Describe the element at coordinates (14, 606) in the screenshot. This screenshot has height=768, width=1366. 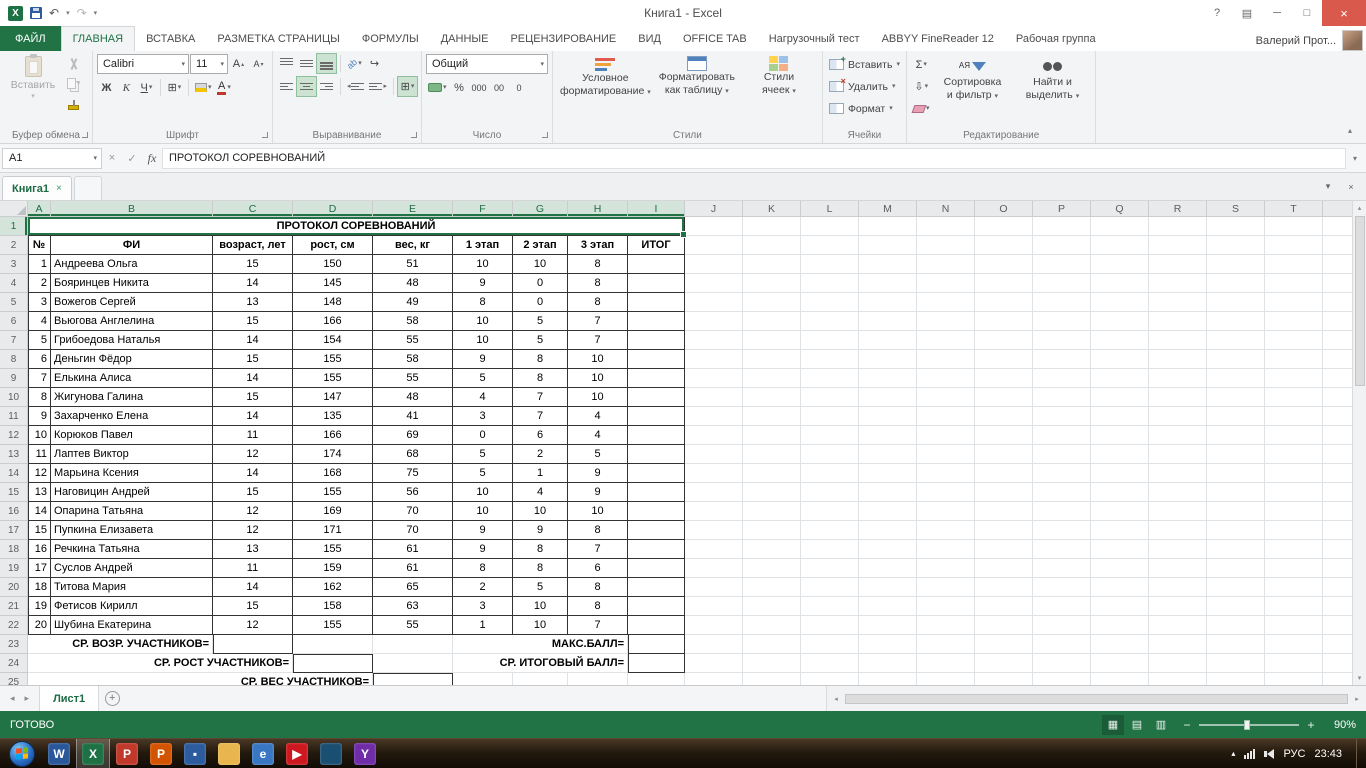
I see `row-header-21: 21` at that location.